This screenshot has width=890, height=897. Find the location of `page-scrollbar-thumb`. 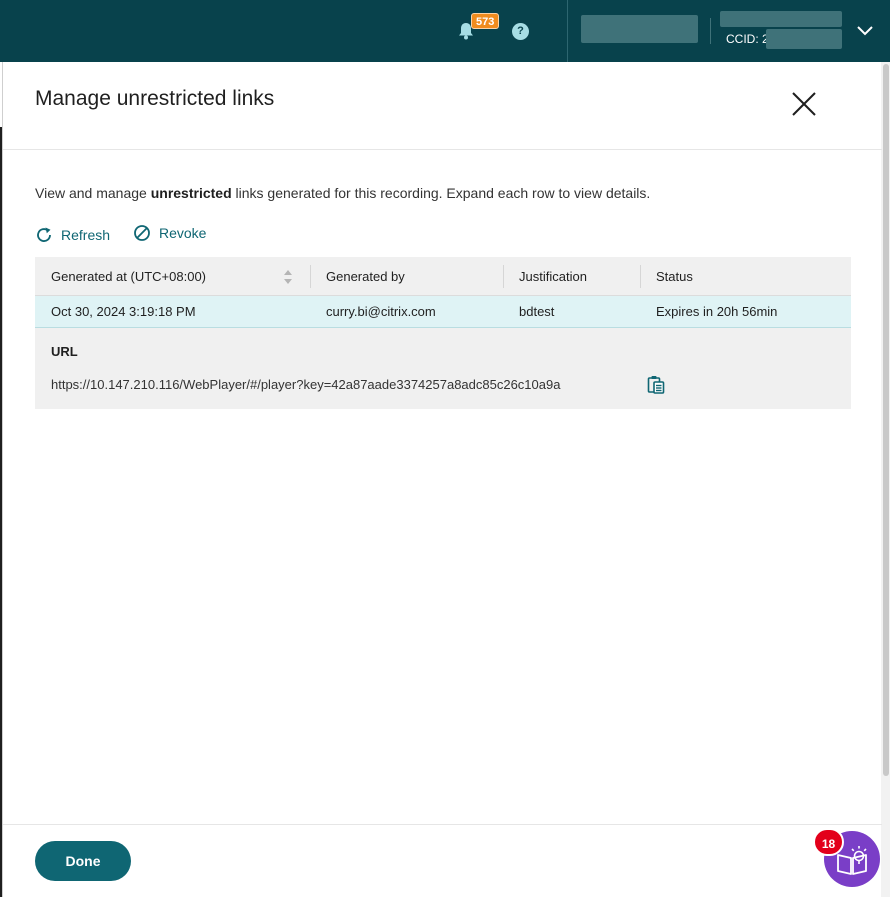

page-scrollbar-thumb is located at coordinates (886, 420).